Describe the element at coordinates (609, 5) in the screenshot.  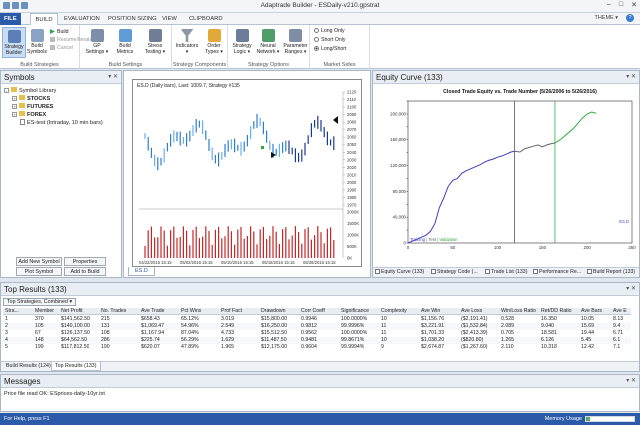
I see `minimize-button: –` at that location.